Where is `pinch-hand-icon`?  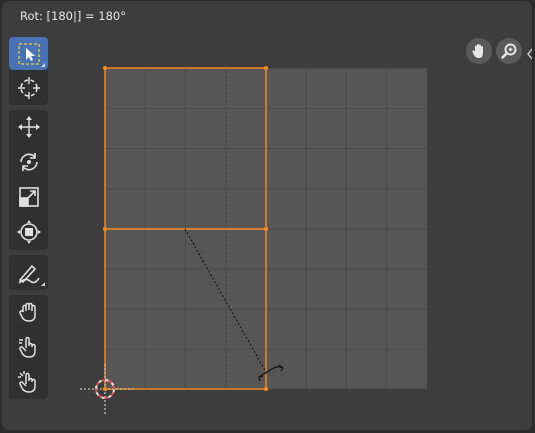
pinch-hand-icon is located at coordinates (26, 381).